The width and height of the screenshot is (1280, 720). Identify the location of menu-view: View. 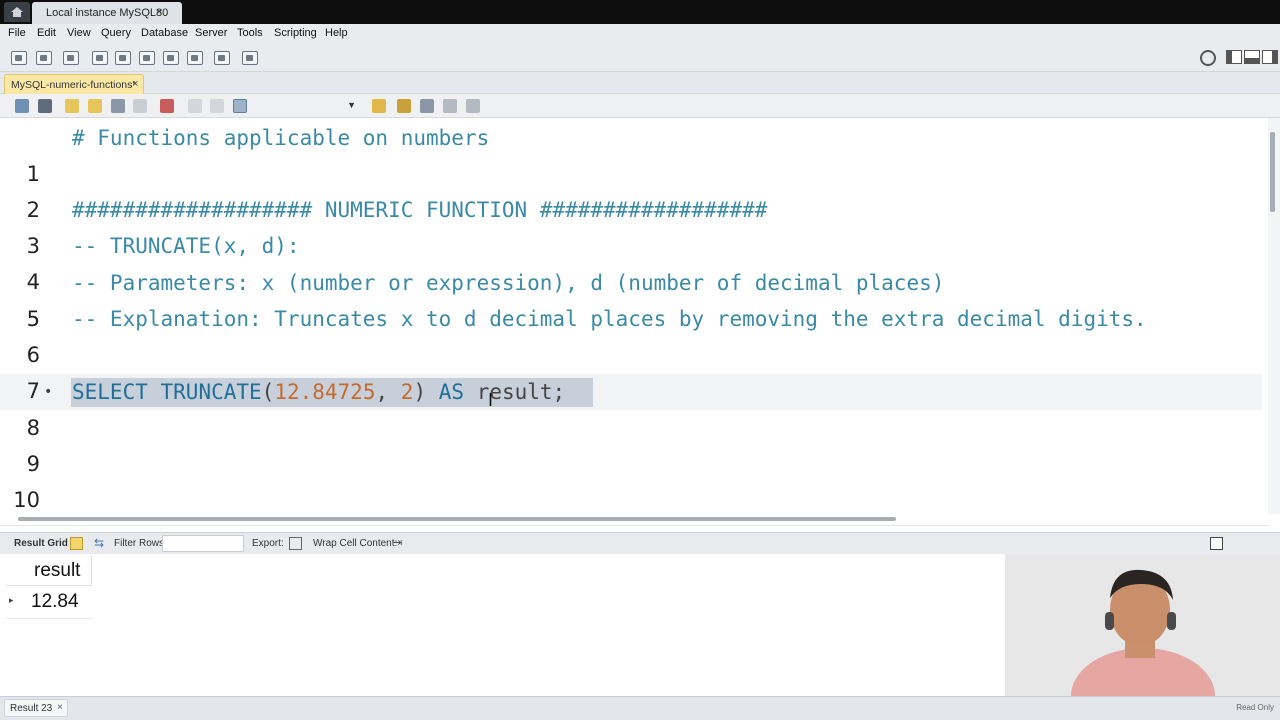
(79, 33).